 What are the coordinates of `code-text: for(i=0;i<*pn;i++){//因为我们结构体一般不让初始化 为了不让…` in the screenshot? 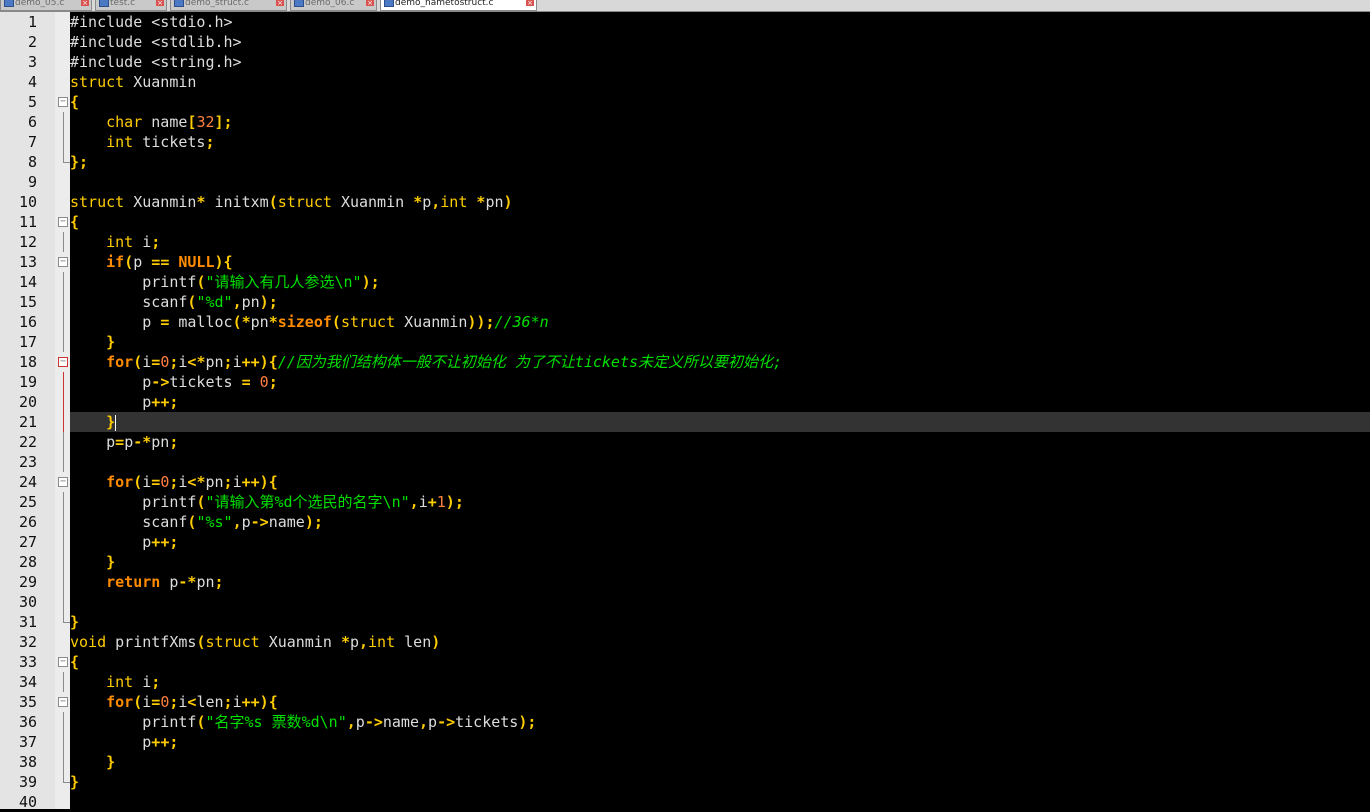 It's located at (720, 362).